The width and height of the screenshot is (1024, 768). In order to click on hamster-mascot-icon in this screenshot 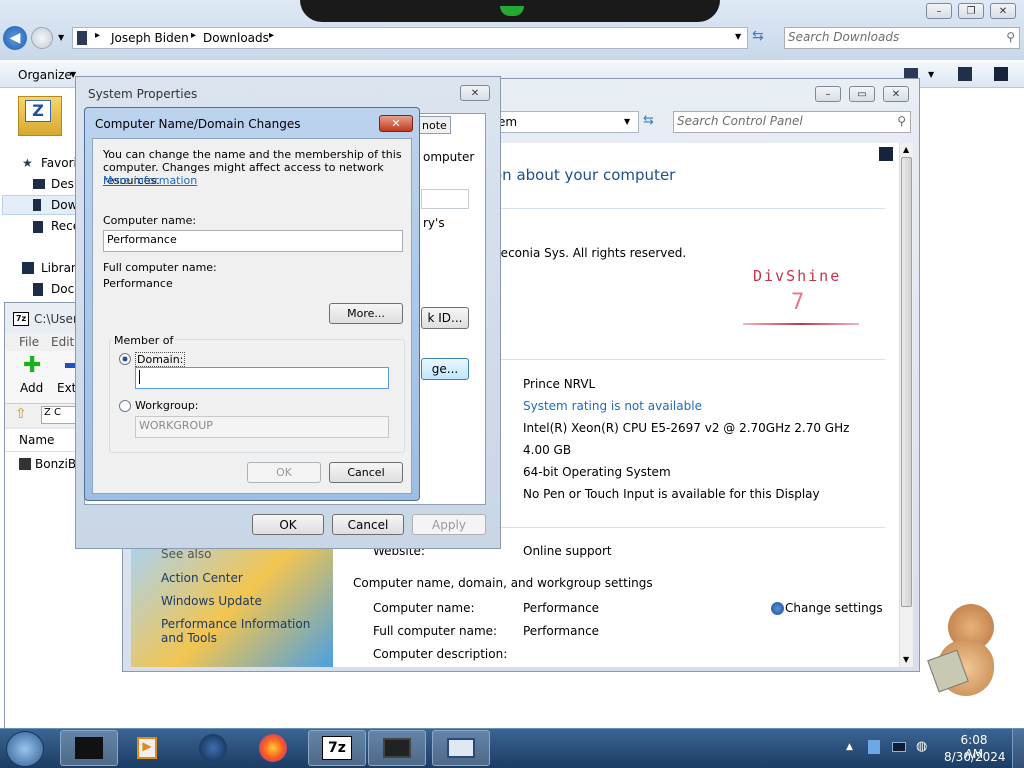, I will do `click(966, 654)`.